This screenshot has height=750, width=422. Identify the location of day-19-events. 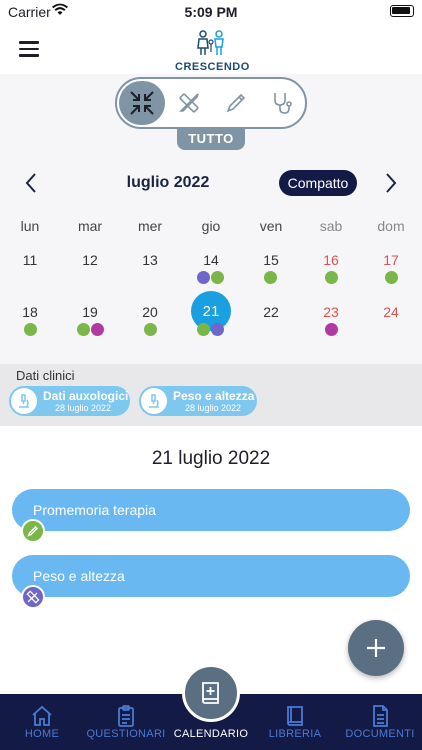
(90, 329).